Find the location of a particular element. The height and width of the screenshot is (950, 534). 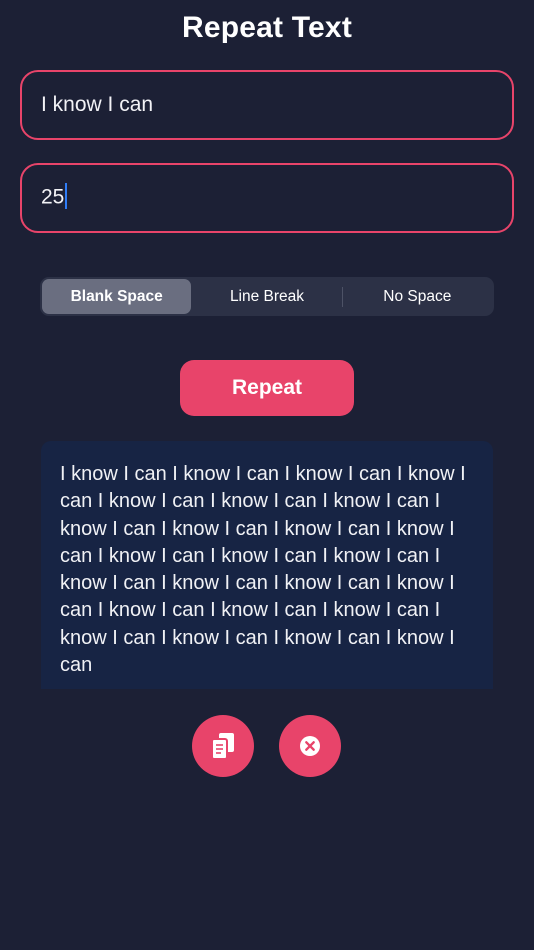

segment-label: Blank Space is located at coordinates (116, 296).